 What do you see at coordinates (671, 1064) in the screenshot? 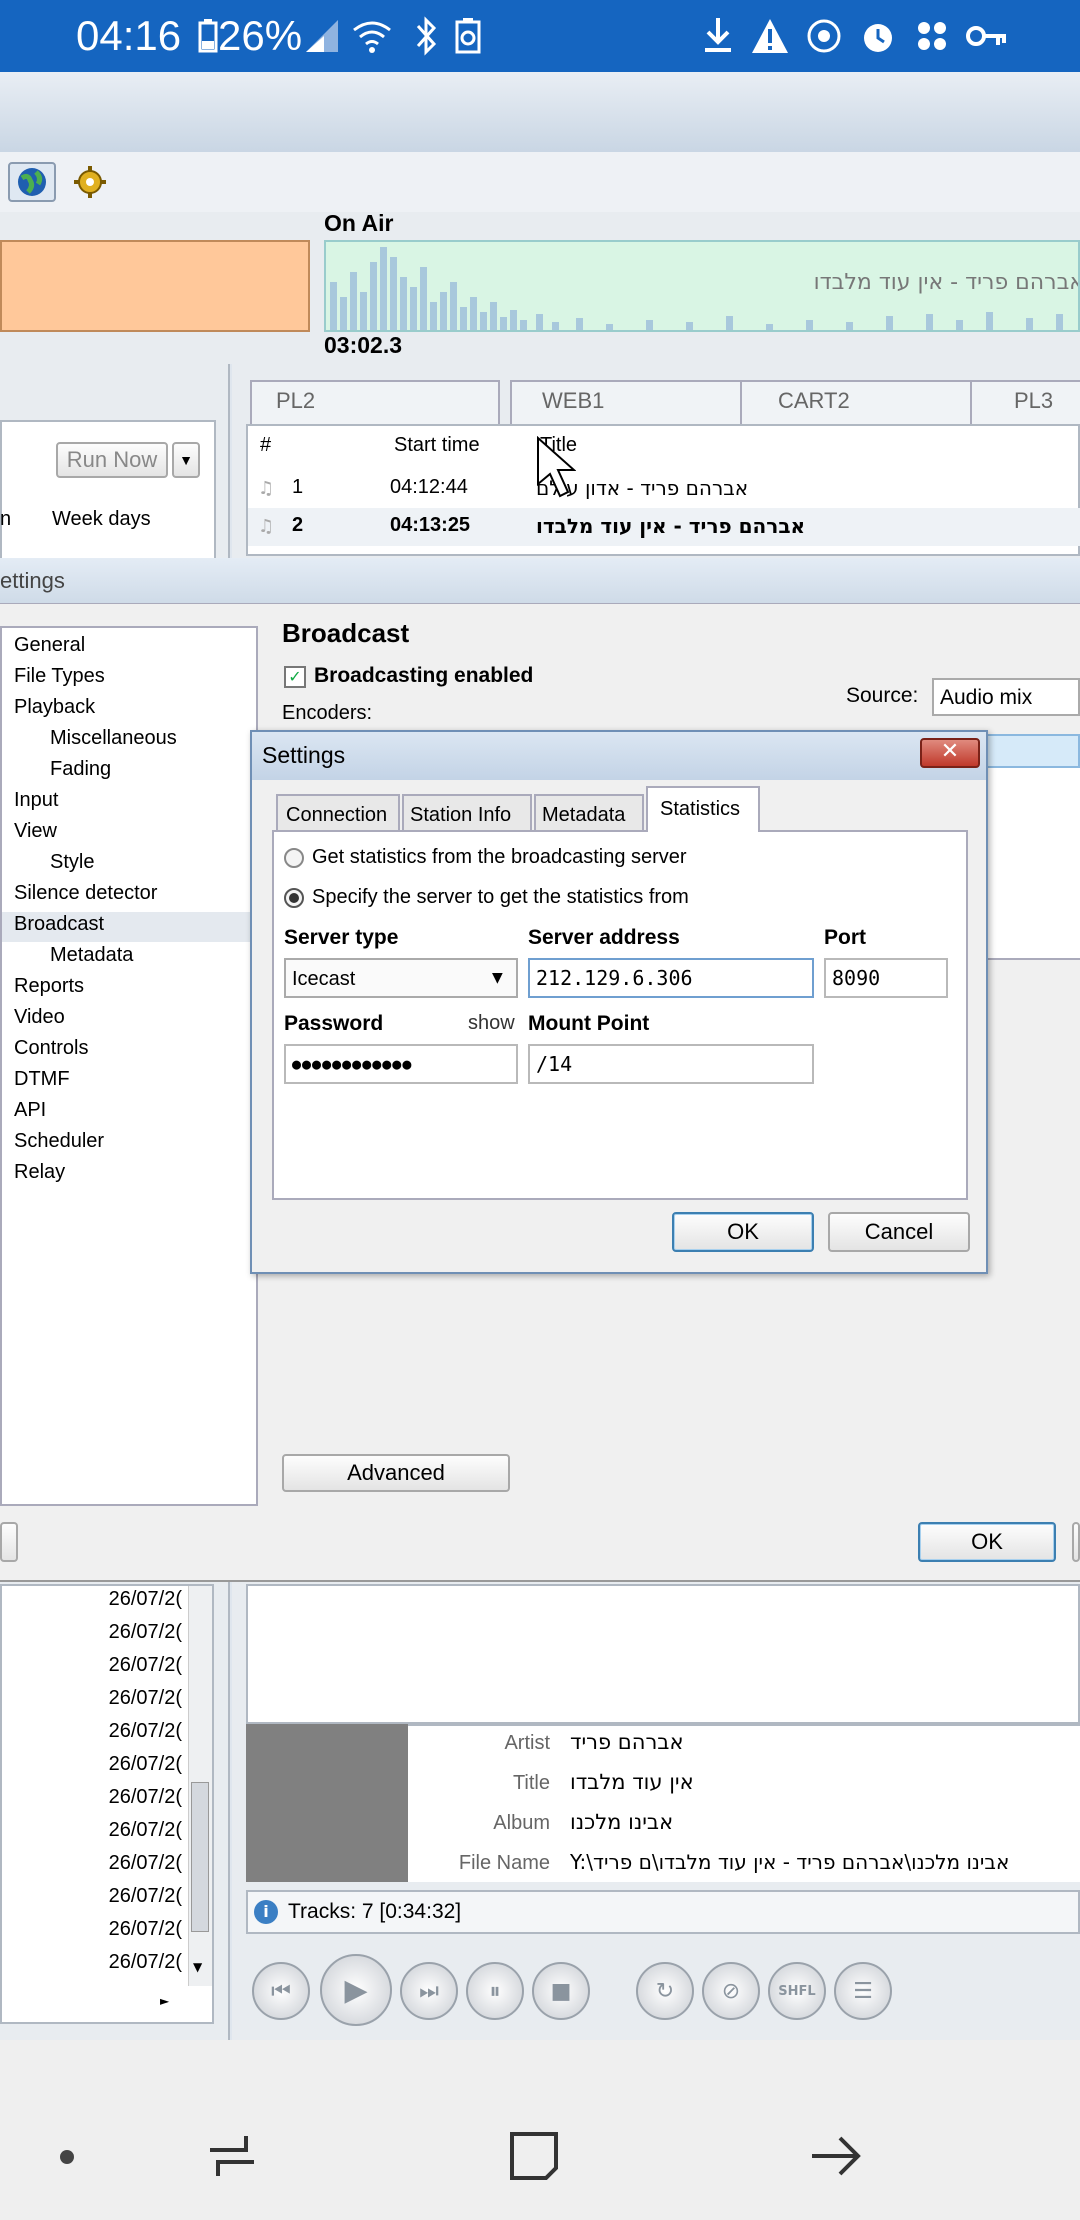
I see `mount-point-input: /14` at bounding box center [671, 1064].